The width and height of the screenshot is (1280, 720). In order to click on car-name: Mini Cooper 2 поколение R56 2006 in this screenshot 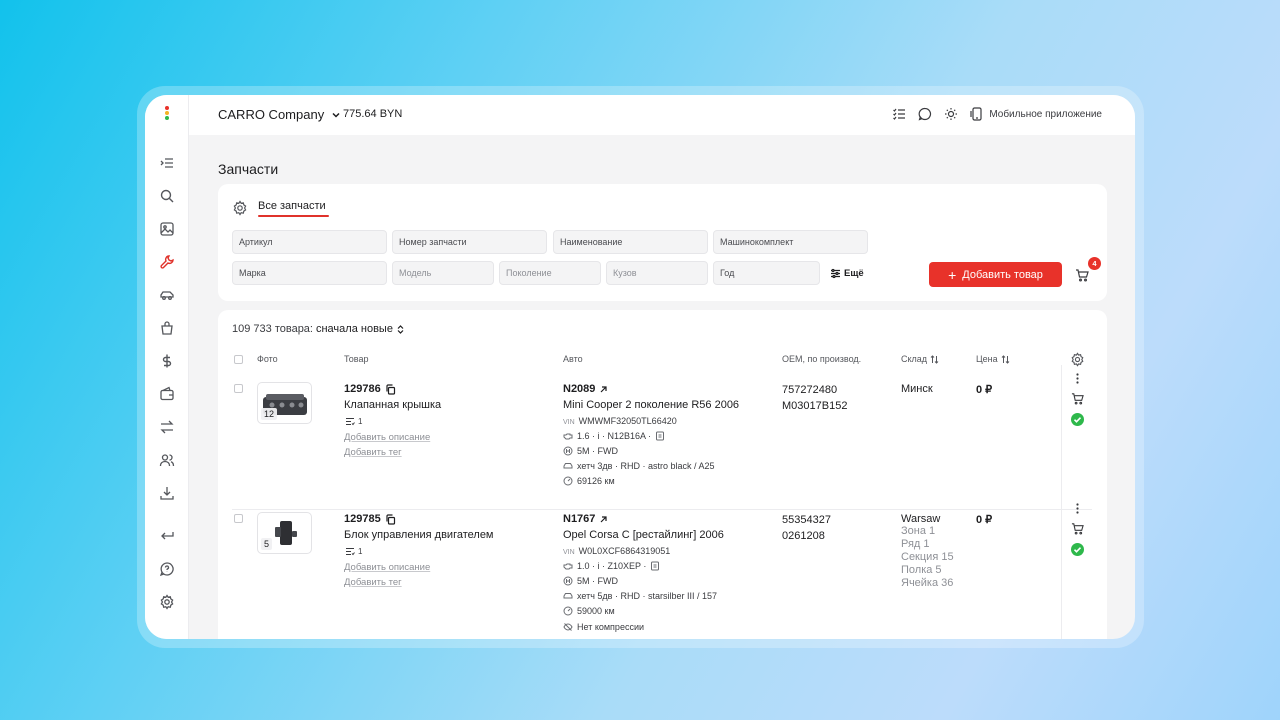, I will do `click(651, 405)`.